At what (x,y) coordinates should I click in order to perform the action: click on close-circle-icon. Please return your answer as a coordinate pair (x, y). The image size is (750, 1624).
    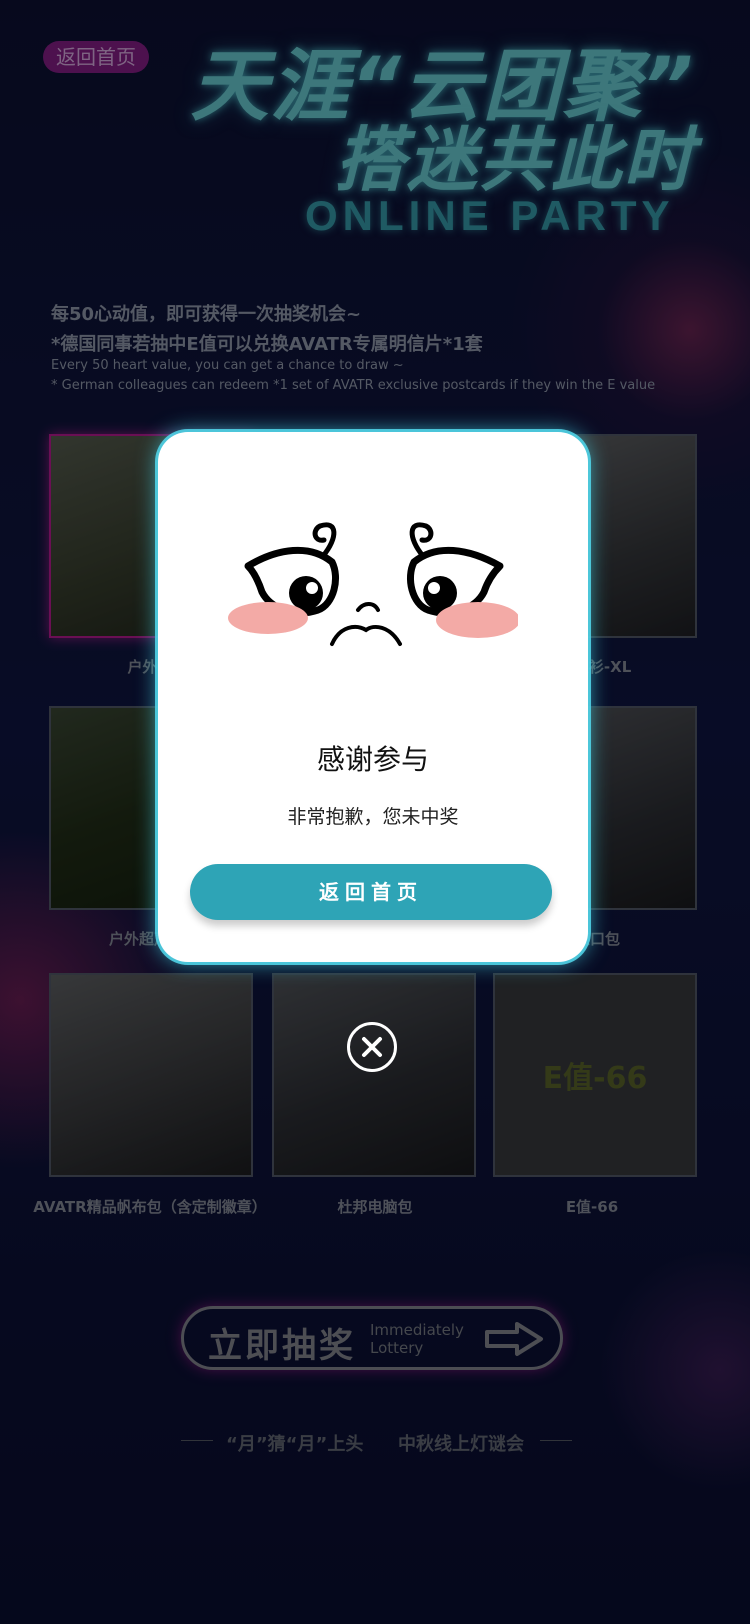
    Looking at the image, I should click on (372, 1047).